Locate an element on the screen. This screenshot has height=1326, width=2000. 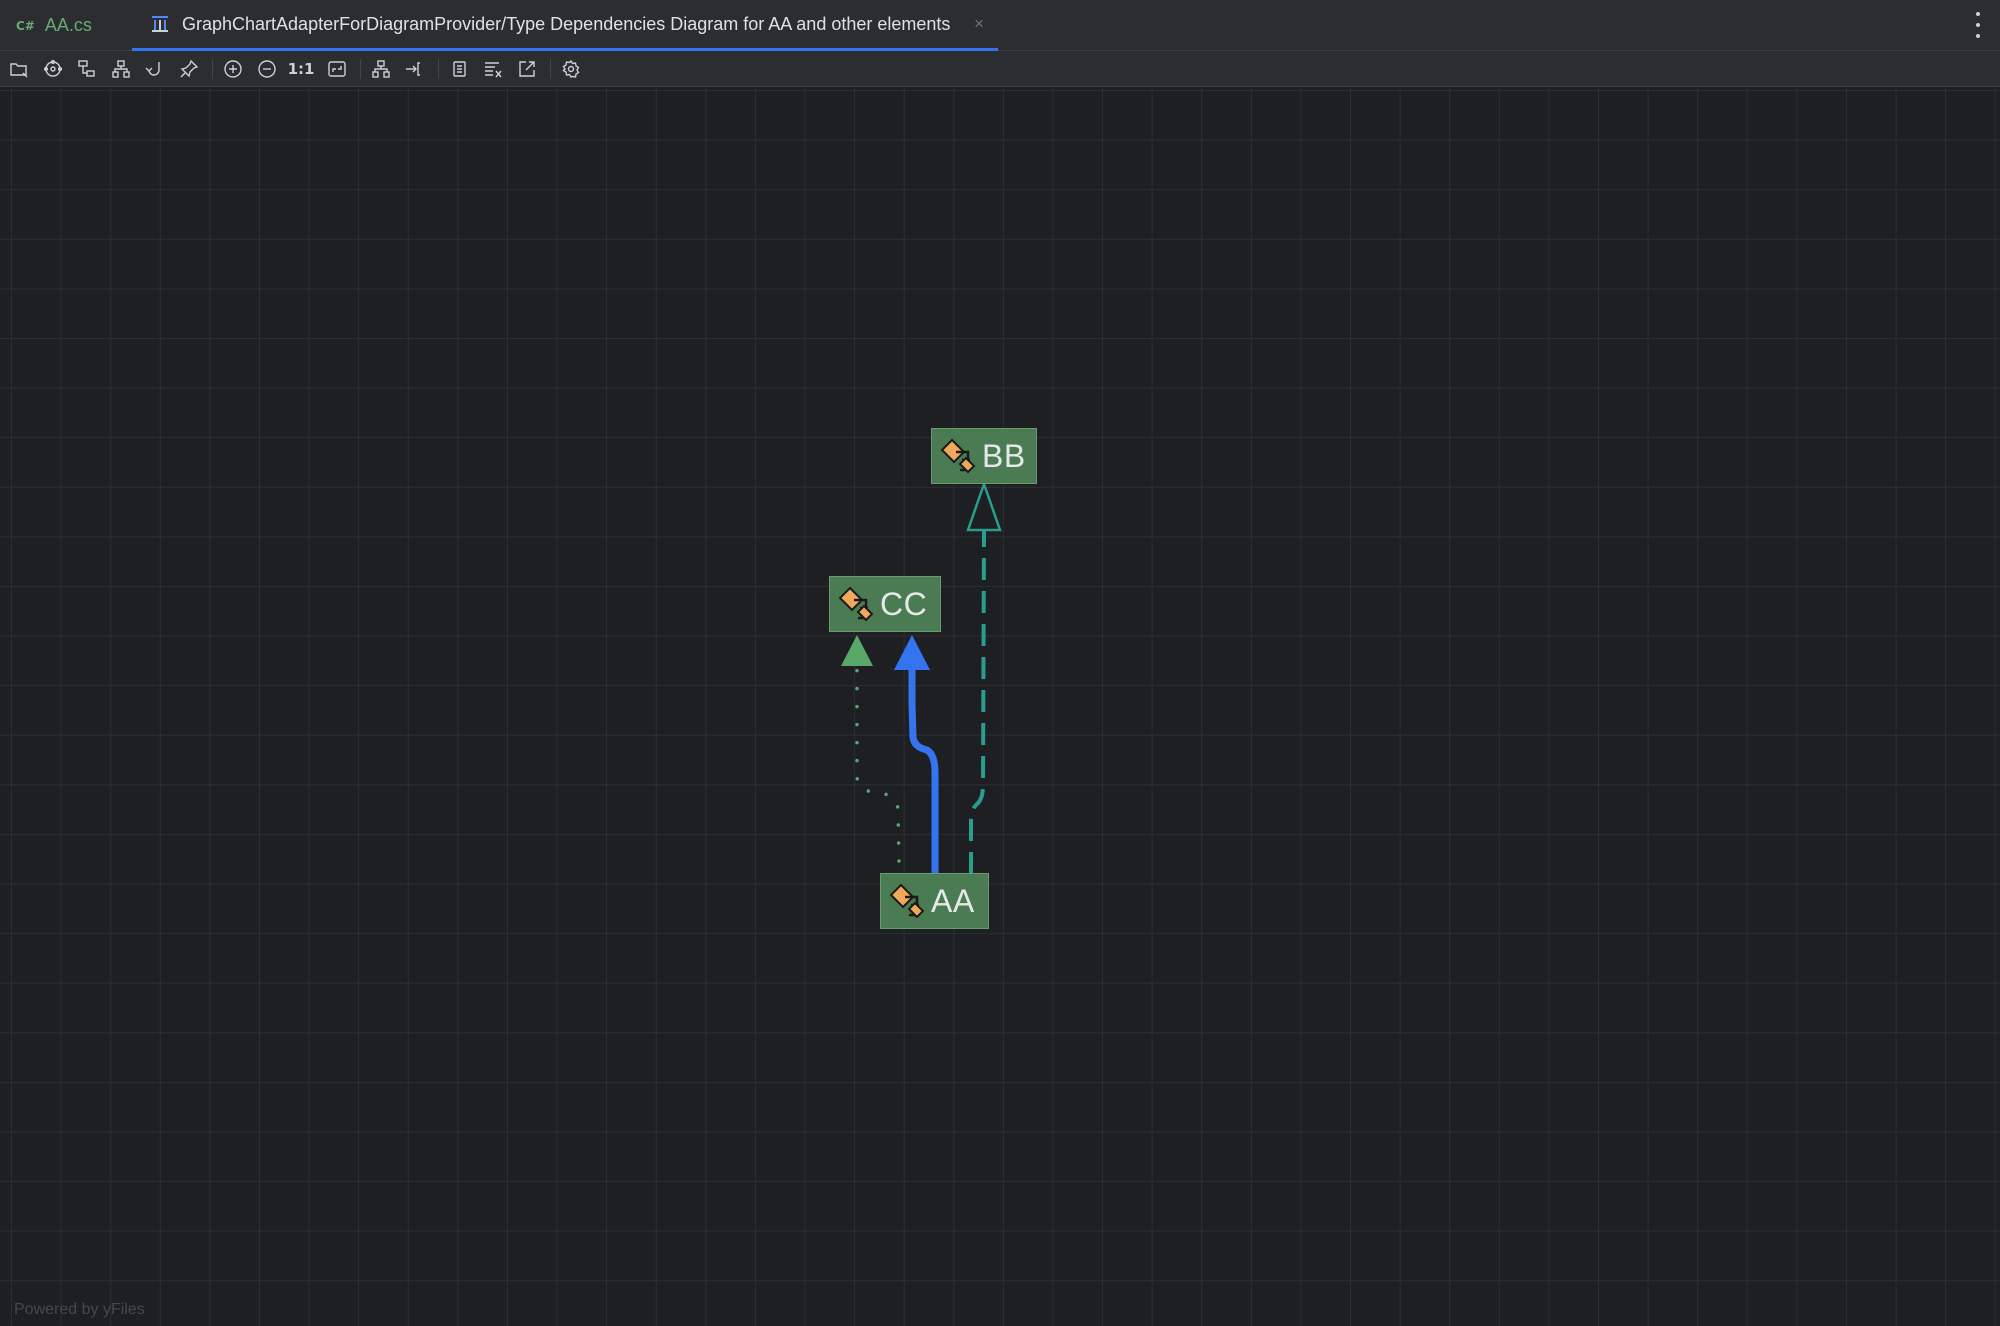
copy-icon is located at coordinates (459, 69).